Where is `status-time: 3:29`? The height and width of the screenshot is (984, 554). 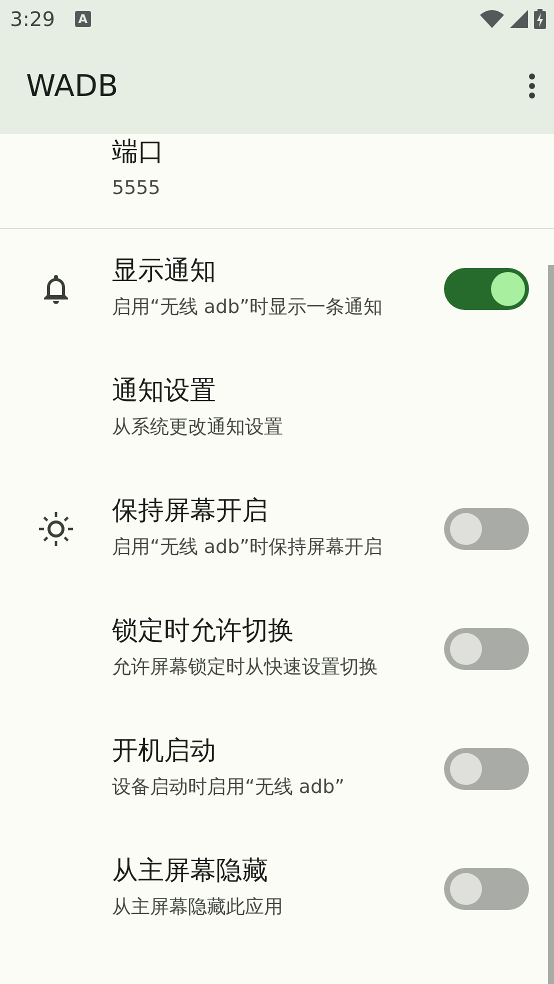
status-time: 3:29 is located at coordinates (32, 19).